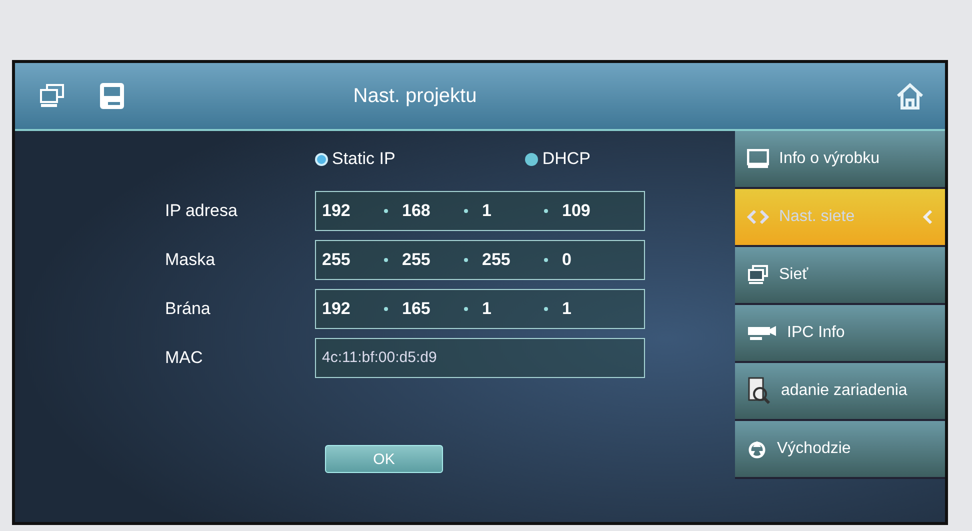 Image resolution: width=972 pixels, height=531 pixels. Describe the element at coordinates (840, 392) in the screenshot. I see `menu-item: adanie zariadenia` at that location.